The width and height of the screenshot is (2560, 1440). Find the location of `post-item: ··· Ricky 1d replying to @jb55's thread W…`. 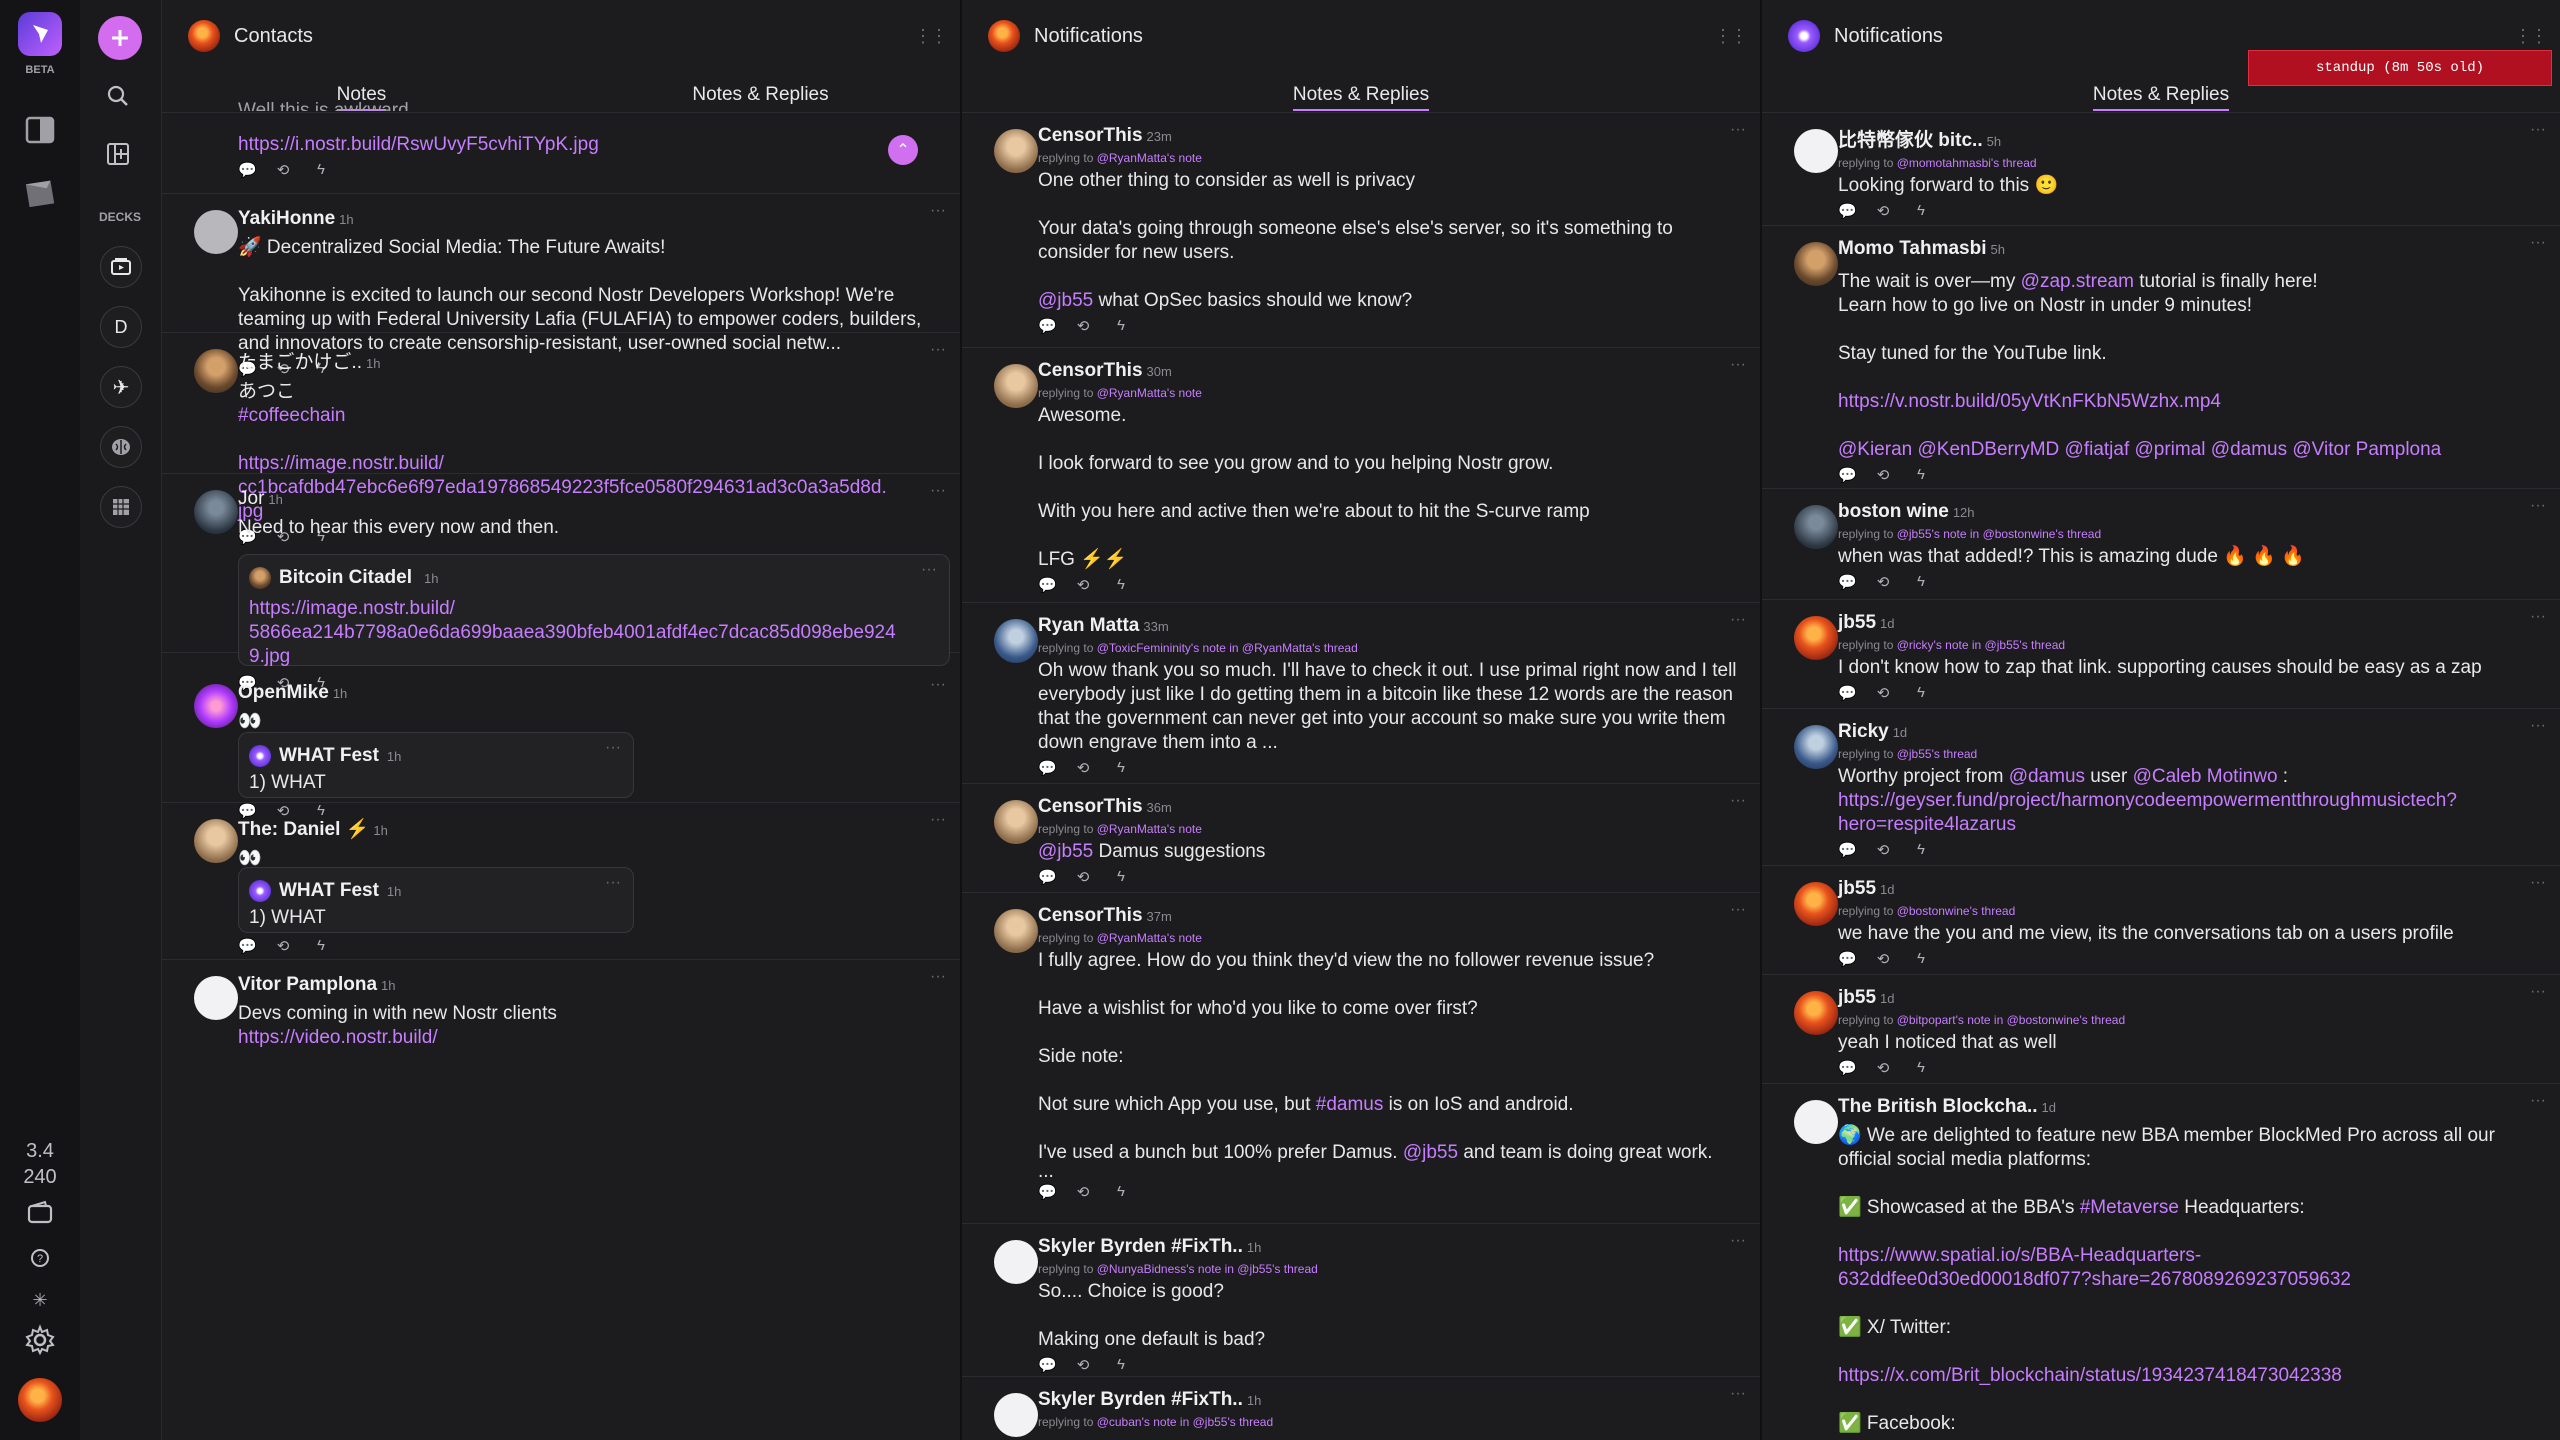

post-item: ··· Ricky 1d replying to @jb55's thread W… is located at coordinates (2161, 787).